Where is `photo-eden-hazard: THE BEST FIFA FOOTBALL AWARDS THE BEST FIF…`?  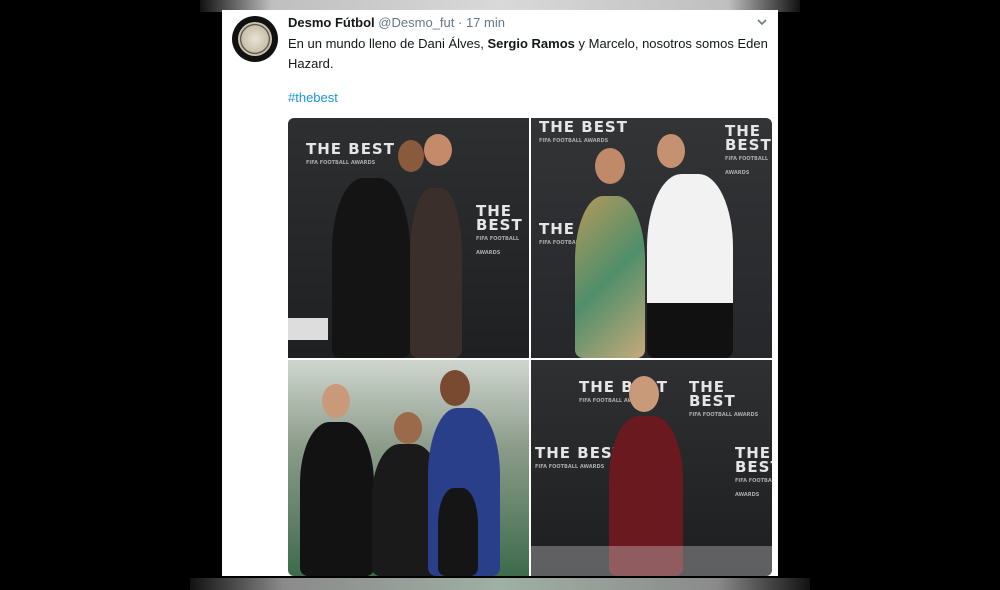 photo-eden-hazard: THE BEST FIFA FOOTBALL AWARDS THE BEST FIF… is located at coordinates (651, 468).